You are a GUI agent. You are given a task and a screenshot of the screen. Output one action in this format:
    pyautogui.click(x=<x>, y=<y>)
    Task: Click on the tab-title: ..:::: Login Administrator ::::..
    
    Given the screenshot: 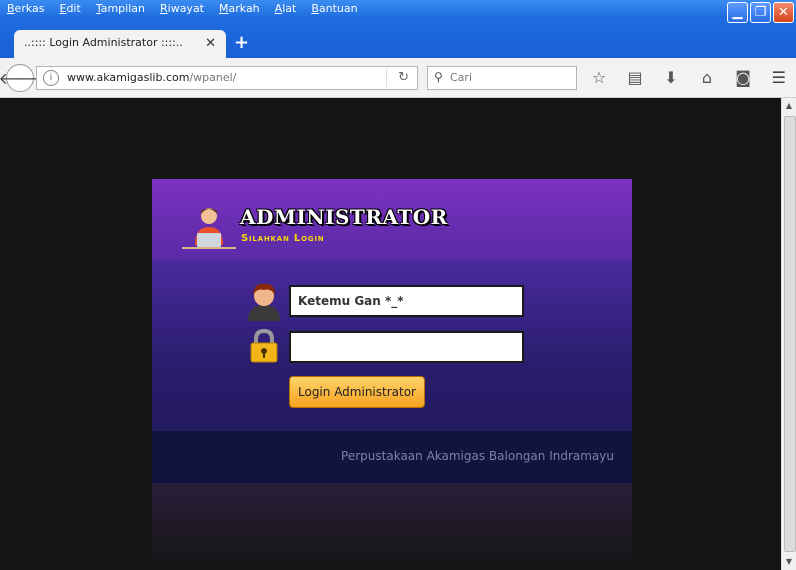 What is the action you would take?
    pyautogui.click(x=103, y=42)
    